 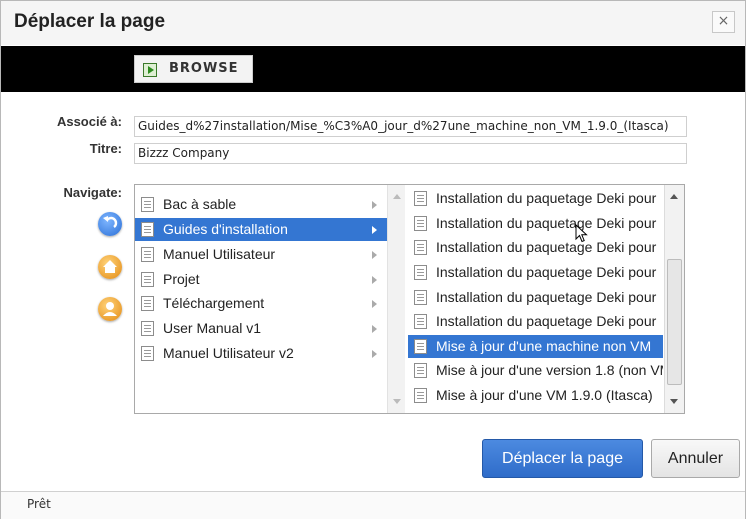 I want to click on list-item: User Manual v1, so click(x=261, y=328).